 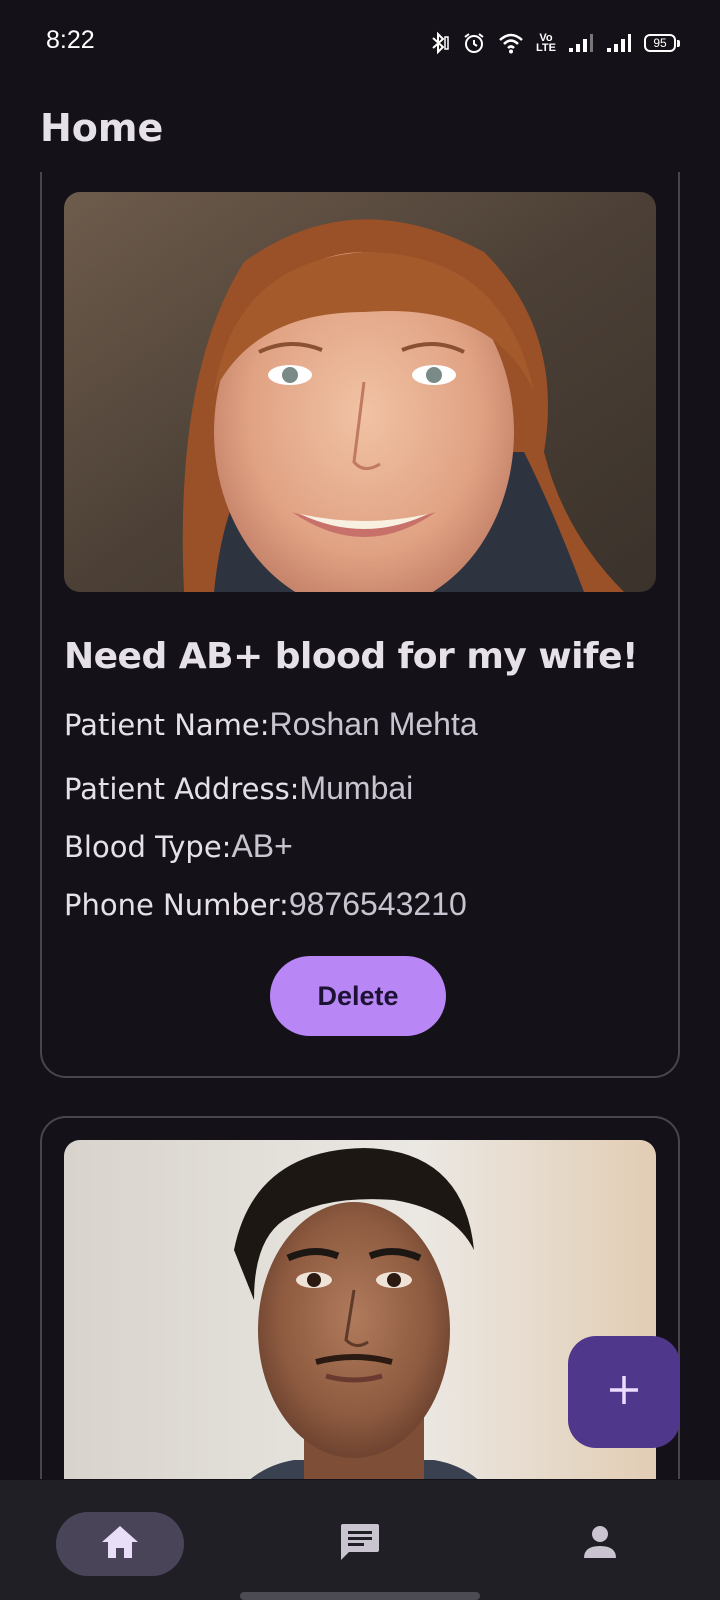 I want to click on nav-item-home, so click(x=120, y=1544).